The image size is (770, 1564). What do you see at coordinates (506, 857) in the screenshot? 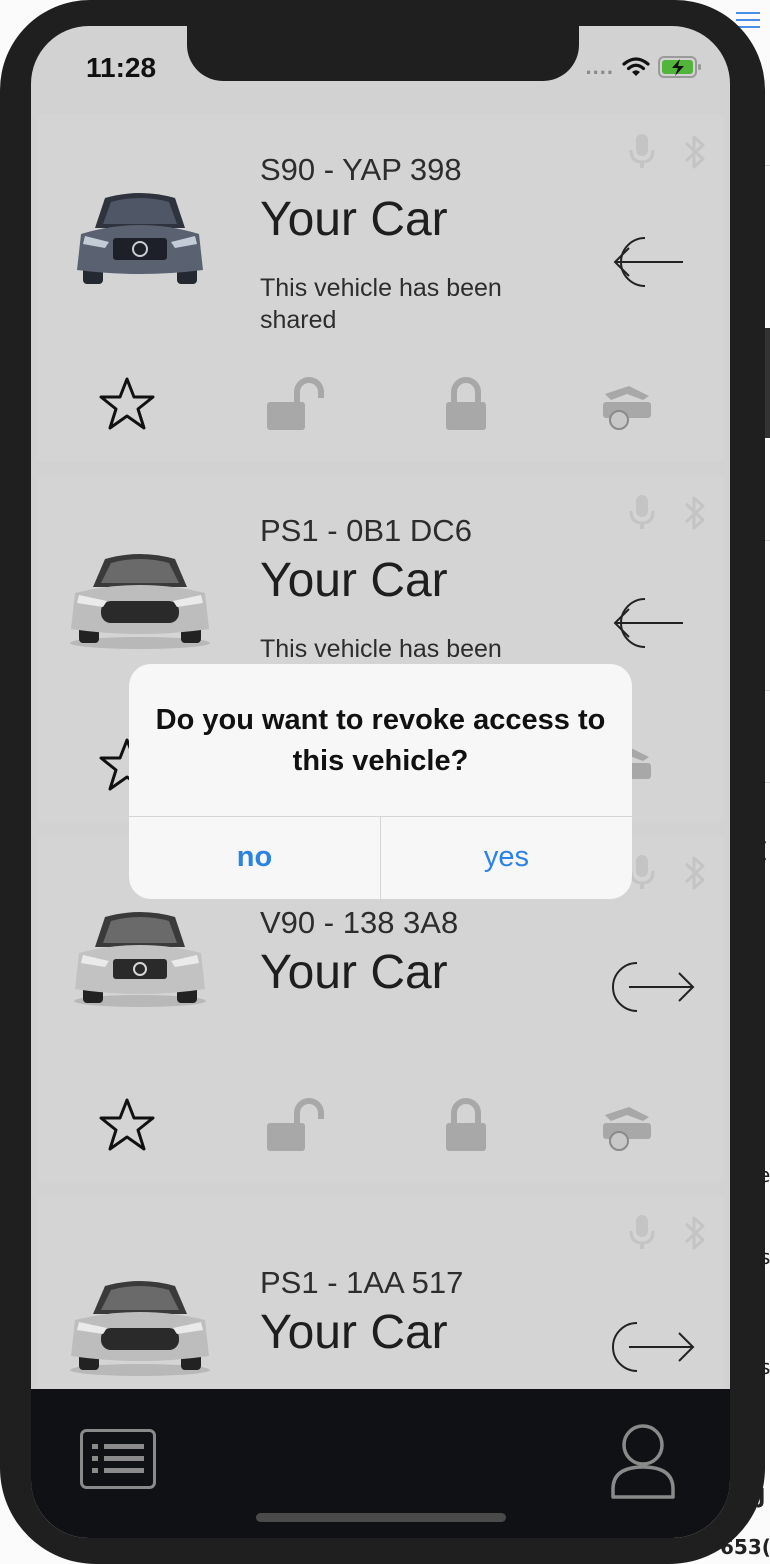
I see `yes-button: yes` at bounding box center [506, 857].